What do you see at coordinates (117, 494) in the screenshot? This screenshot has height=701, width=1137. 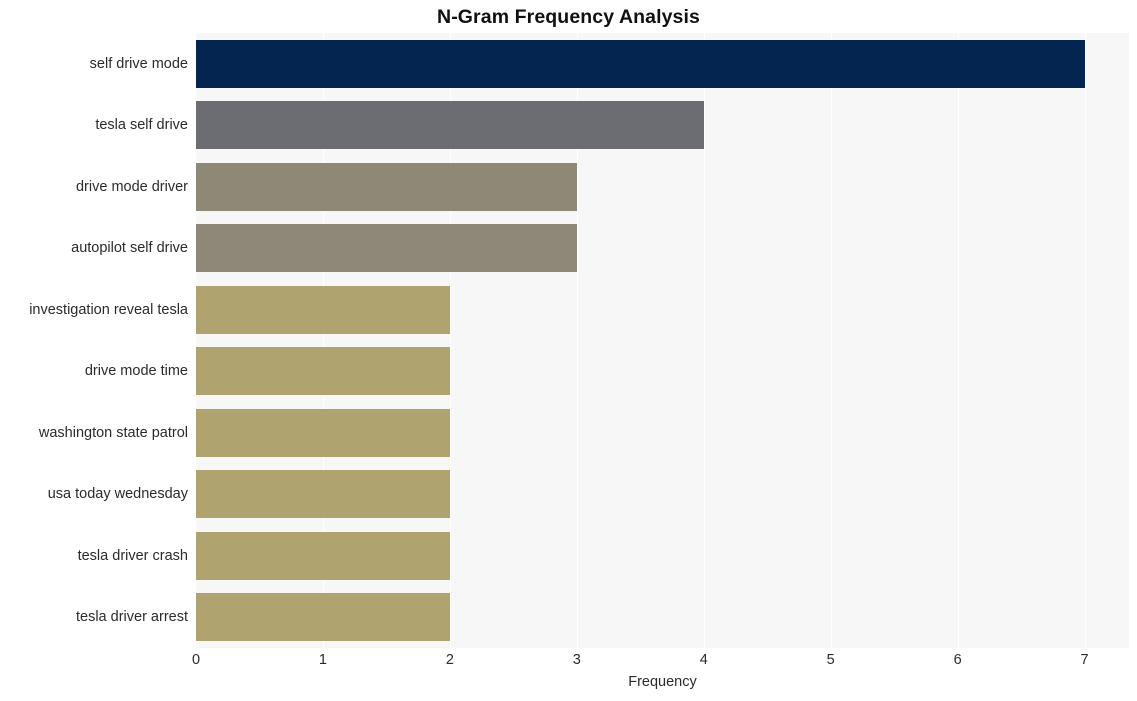 I see `y-axis-label: usa today wednesday` at bounding box center [117, 494].